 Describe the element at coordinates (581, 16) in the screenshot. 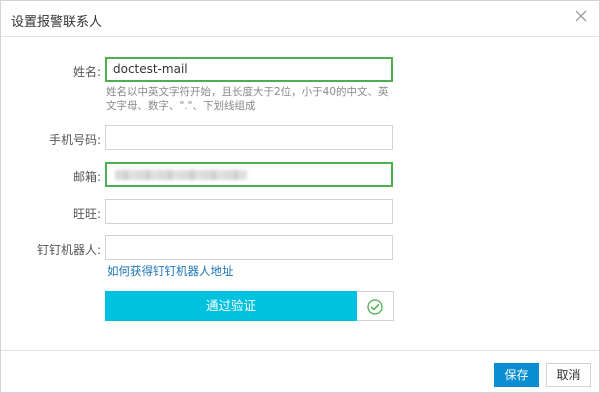

I see `close-icon` at that location.